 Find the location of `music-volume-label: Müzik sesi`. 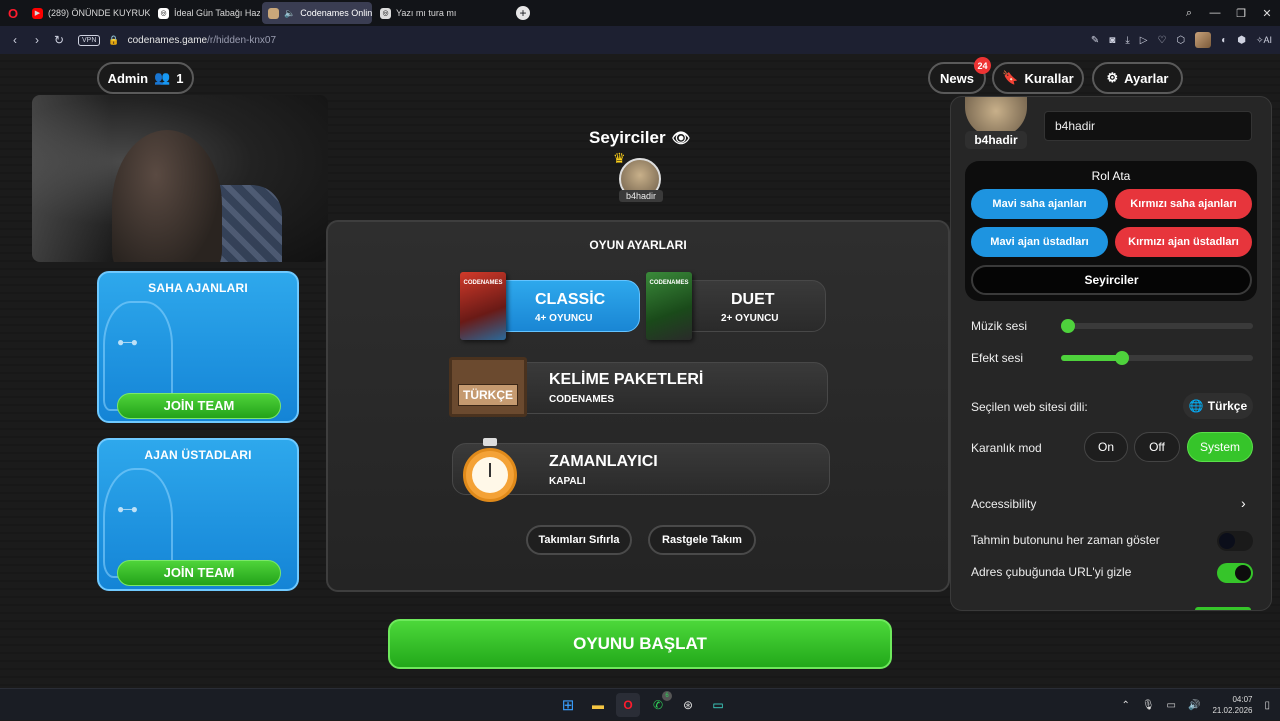

music-volume-label: Müzik sesi is located at coordinates (999, 326).